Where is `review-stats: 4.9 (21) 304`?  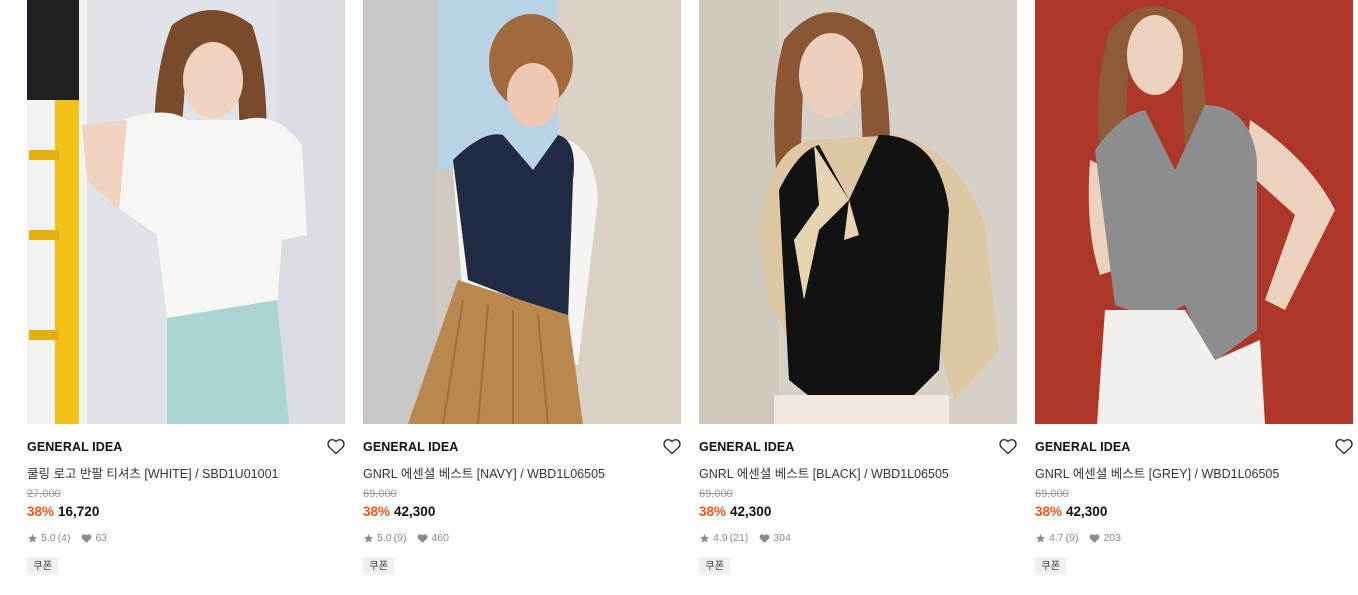
review-stats: 4.9 (21) 304 is located at coordinates (745, 538).